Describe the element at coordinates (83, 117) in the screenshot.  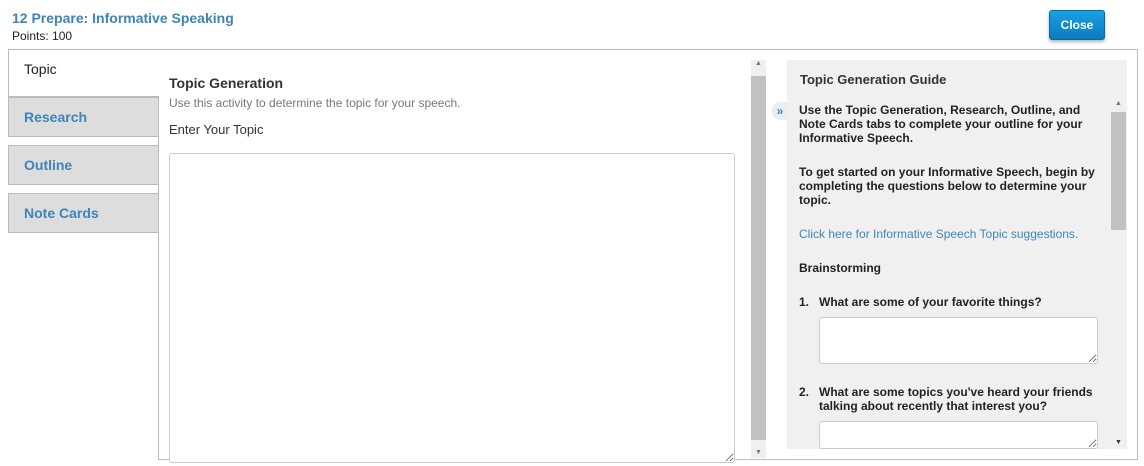
I see `tab-research: Research` at that location.